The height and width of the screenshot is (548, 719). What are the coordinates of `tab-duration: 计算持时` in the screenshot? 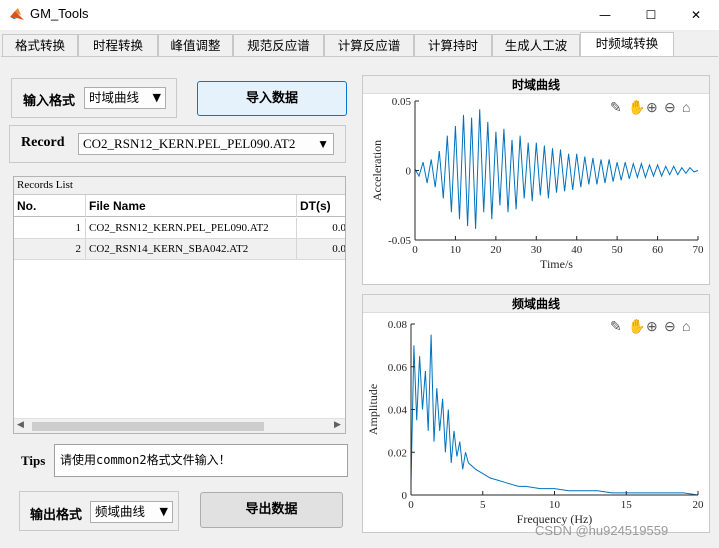 It's located at (453, 45).